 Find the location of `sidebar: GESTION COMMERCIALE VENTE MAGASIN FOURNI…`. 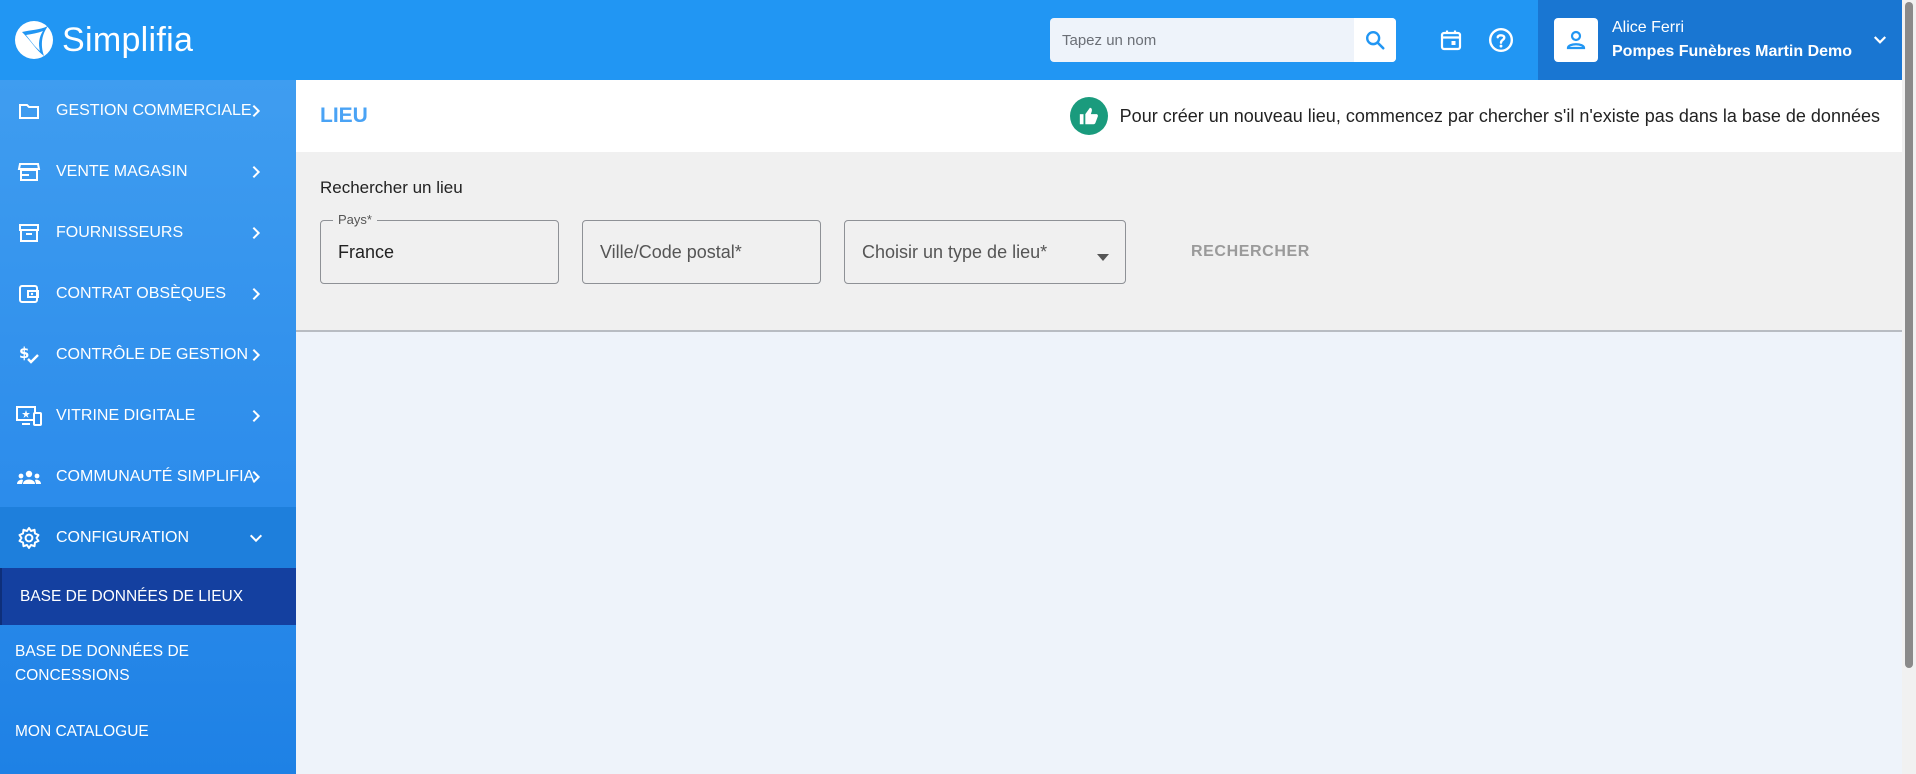

sidebar: GESTION COMMERCIALE VENTE MAGASIN FOURNI… is located at coordinates (148, 427).